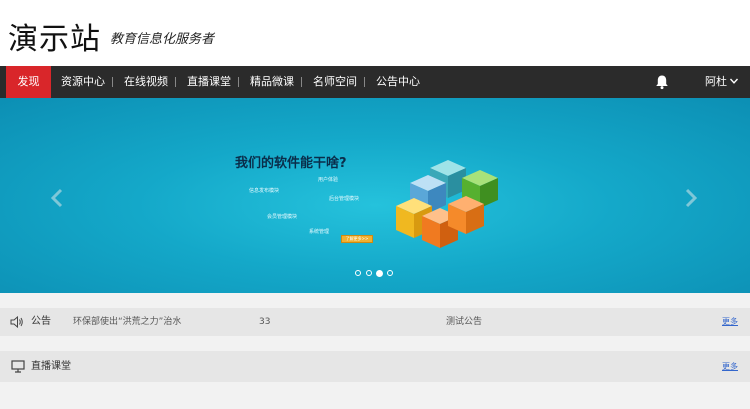 Image resolution: width=750 pixels, height=409 pixels. Describe the element at coordinates (264, 191) in the screenshot. I see `banner-feature: 信息发布模块` at that location.